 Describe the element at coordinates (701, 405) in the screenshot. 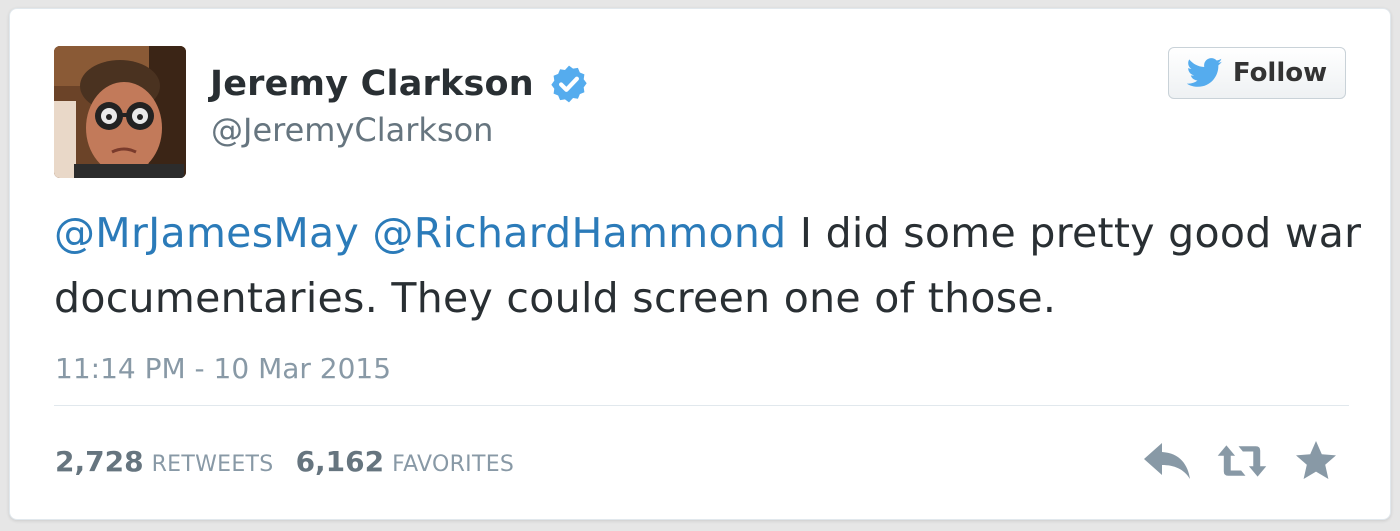

I see `divider` at that location.